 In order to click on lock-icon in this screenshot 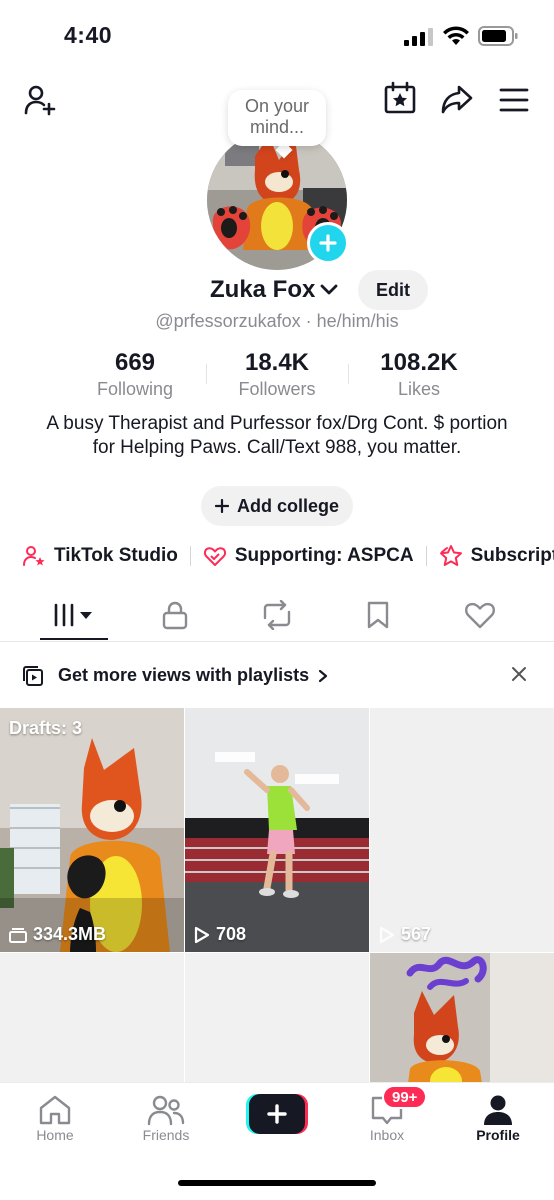, I will do `click(175, 615)`.